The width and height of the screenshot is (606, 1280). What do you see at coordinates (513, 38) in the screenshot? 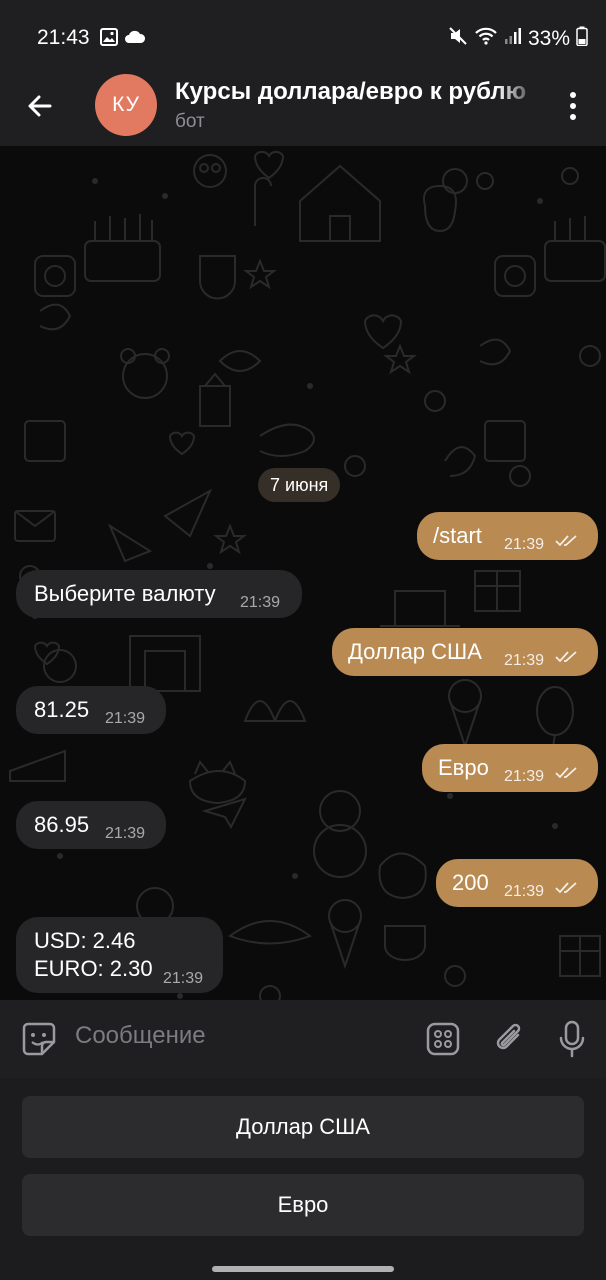
I see `signal-icon` at bounding box center [513, 38].